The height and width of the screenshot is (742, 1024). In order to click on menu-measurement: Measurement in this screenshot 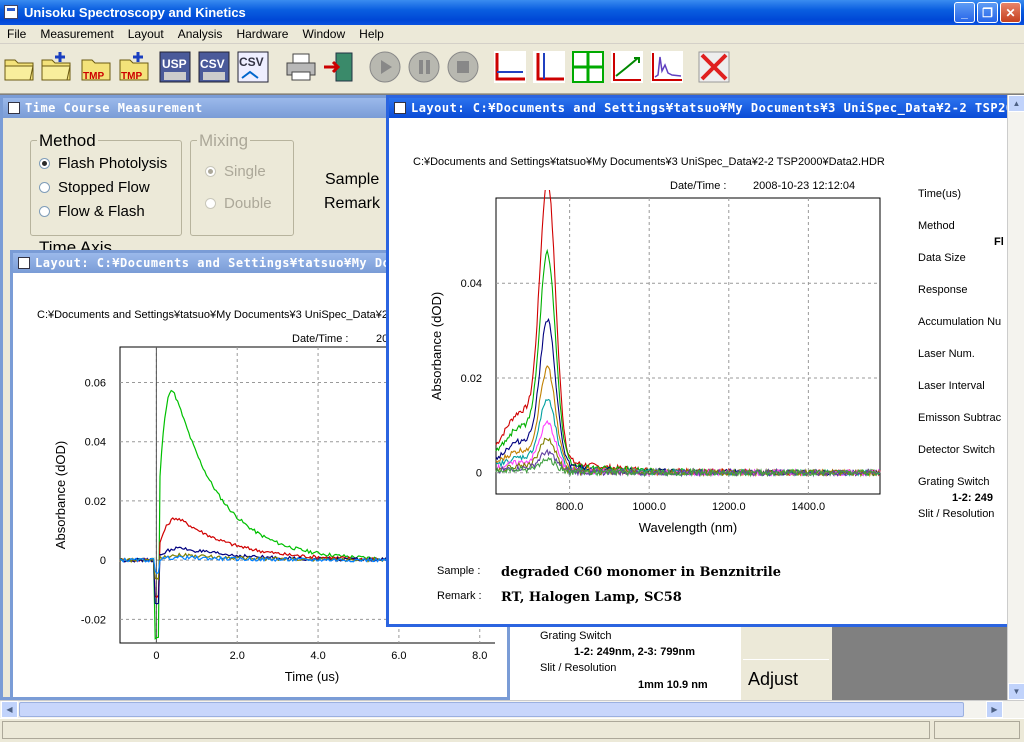, I will do `click(76, 34)`.